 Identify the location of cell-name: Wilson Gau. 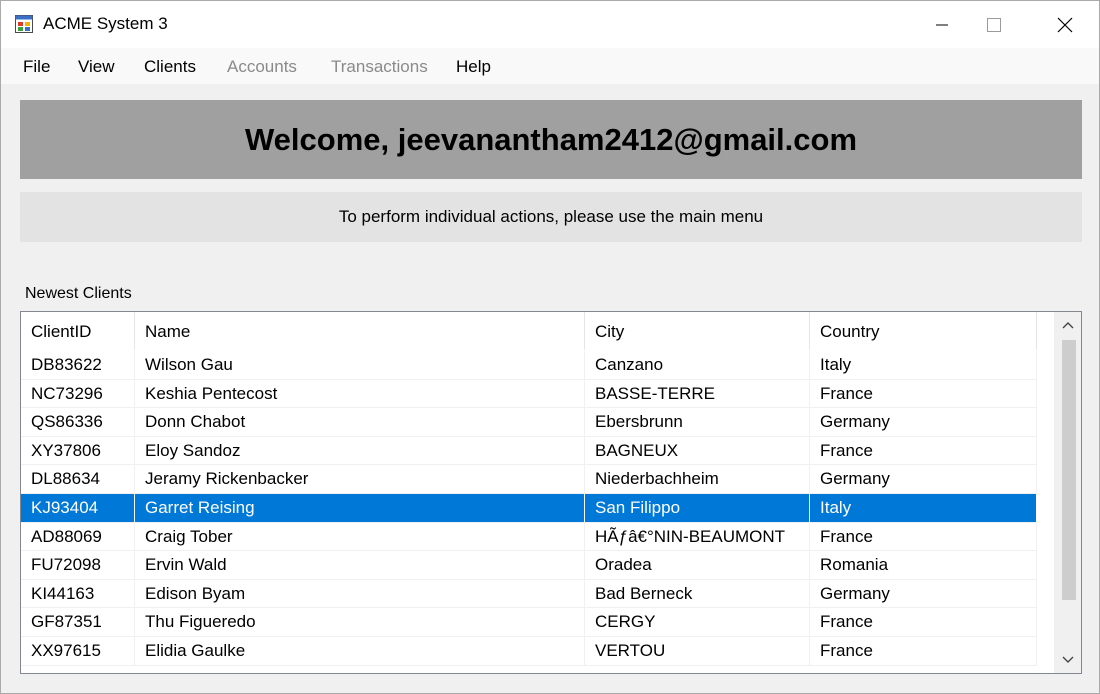
(360, 365).